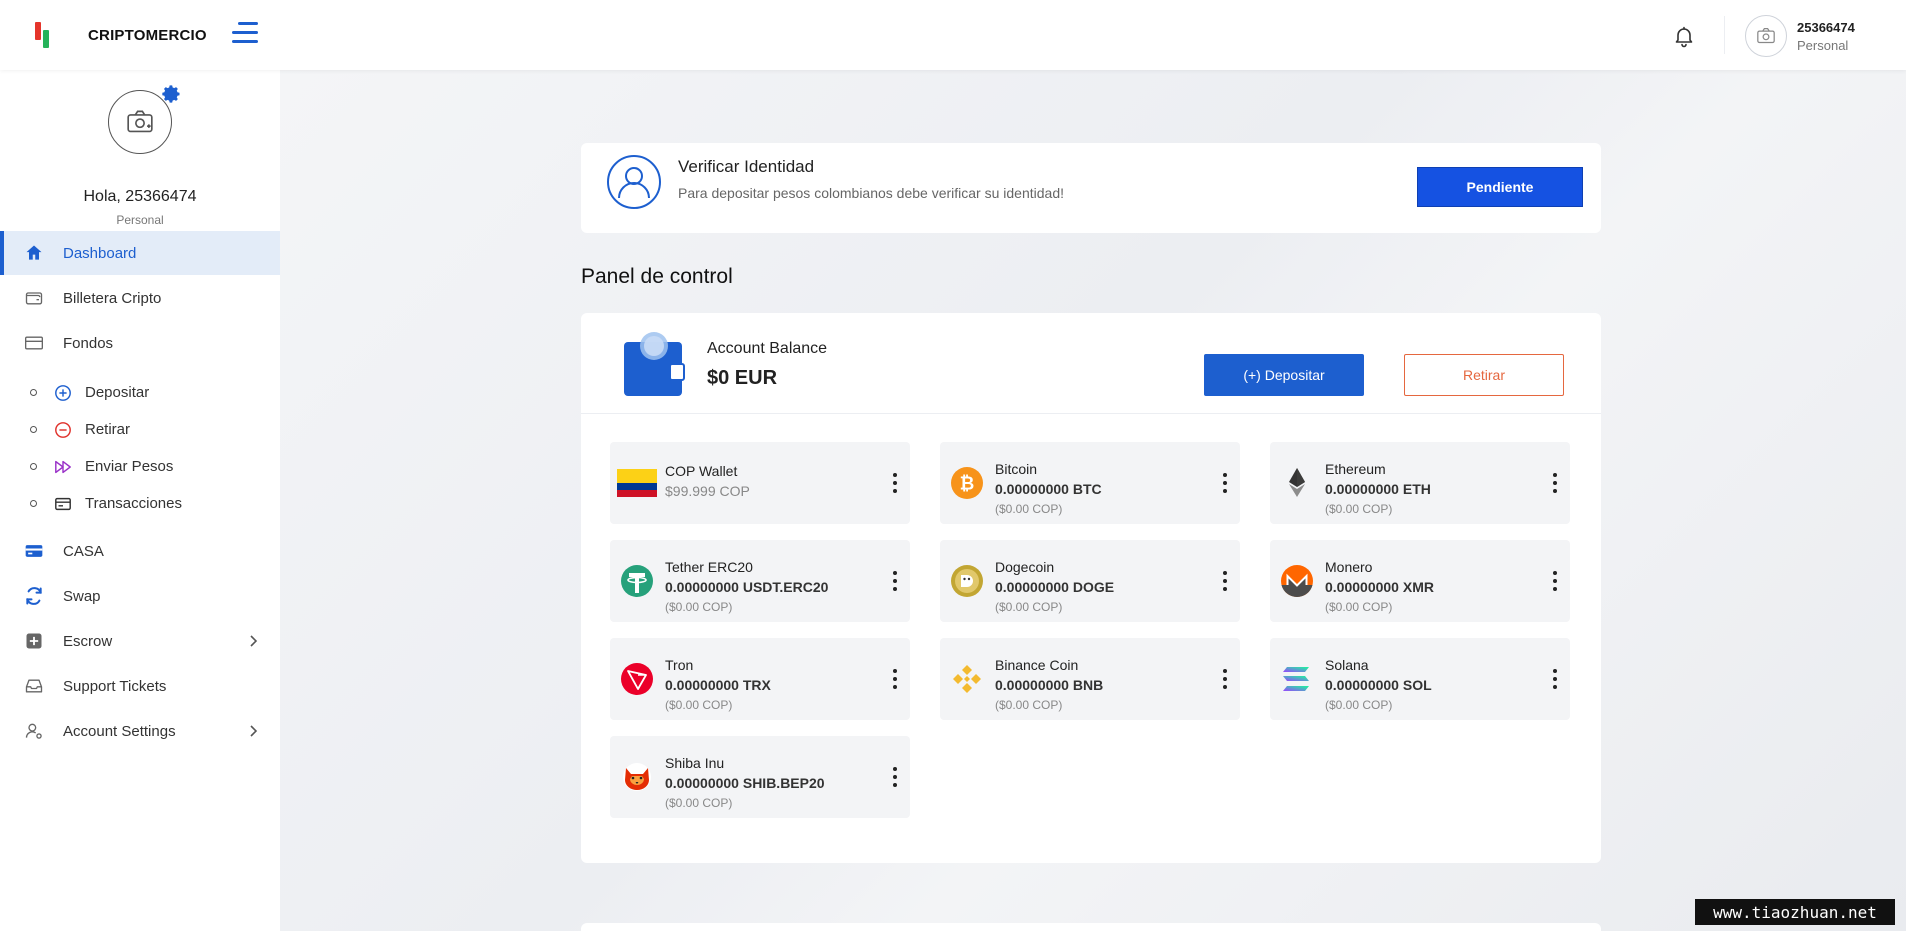  Describe the element at coordinates (1826, 27) in the screenshot. I see `top-user-name: 25366474` at that location.